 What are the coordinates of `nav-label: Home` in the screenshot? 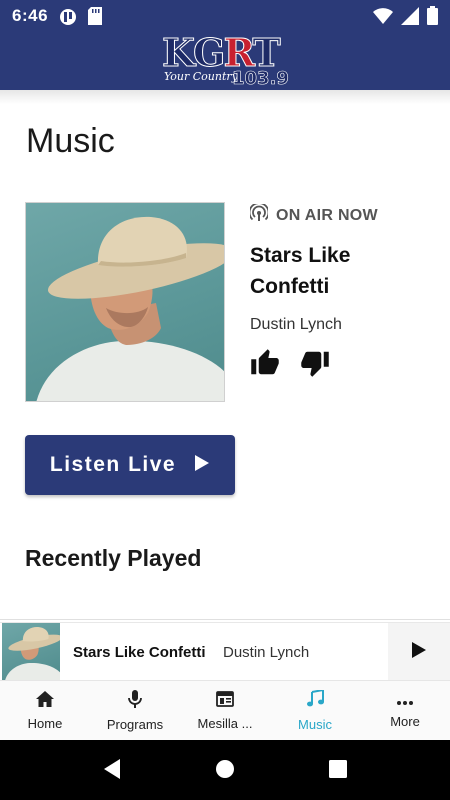 It's located at (45, 723).